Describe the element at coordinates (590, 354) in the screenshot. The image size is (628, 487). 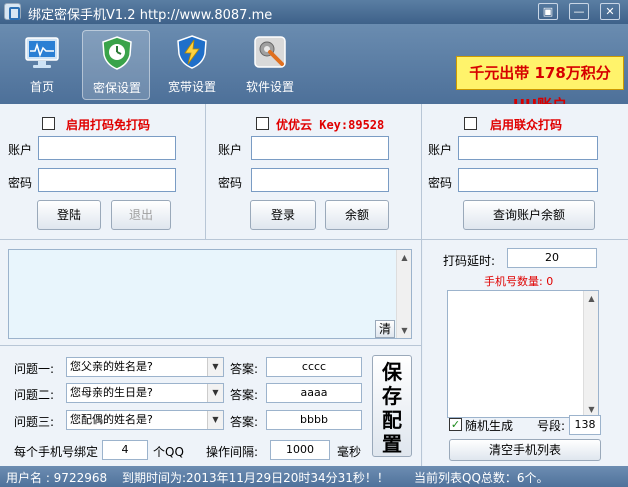
I see `phone-list-scrollbar: ▲ ▼` at that location.